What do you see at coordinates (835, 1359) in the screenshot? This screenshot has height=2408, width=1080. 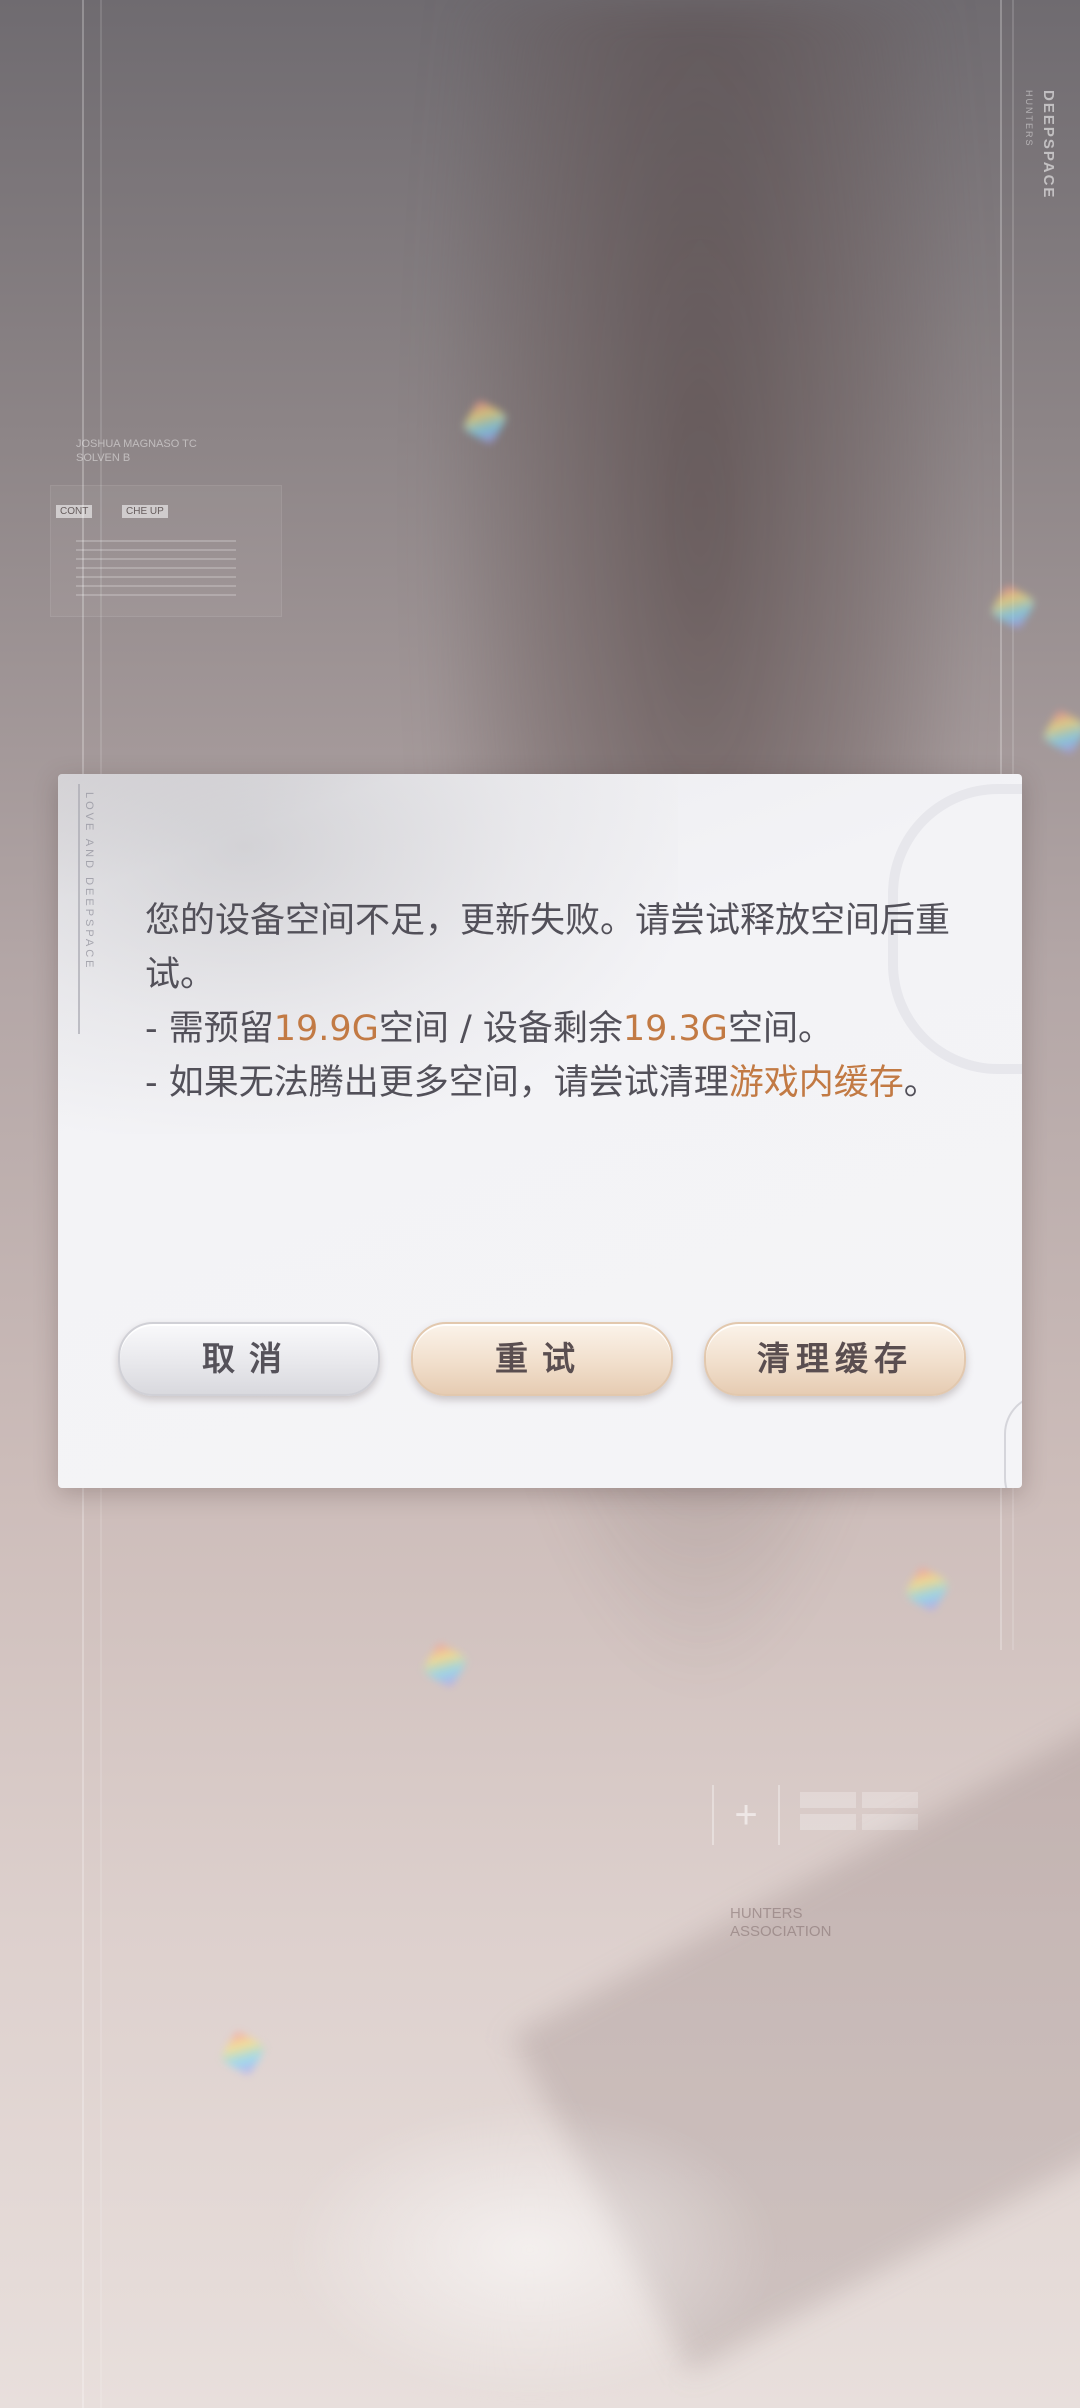 I see `clear-cache-button: 清理缓存` at bounding box center [835, 1359].